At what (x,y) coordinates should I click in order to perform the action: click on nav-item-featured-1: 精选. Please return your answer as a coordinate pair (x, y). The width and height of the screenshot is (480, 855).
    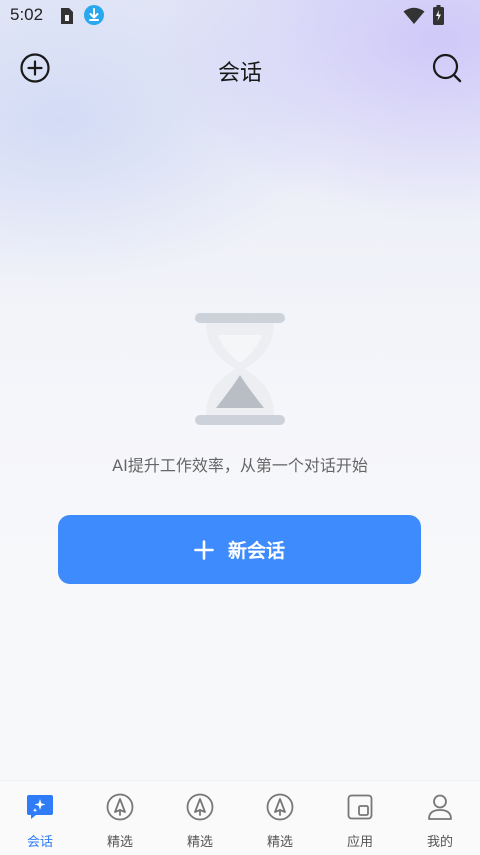
    Looking at the image, I should click on (120, 818).